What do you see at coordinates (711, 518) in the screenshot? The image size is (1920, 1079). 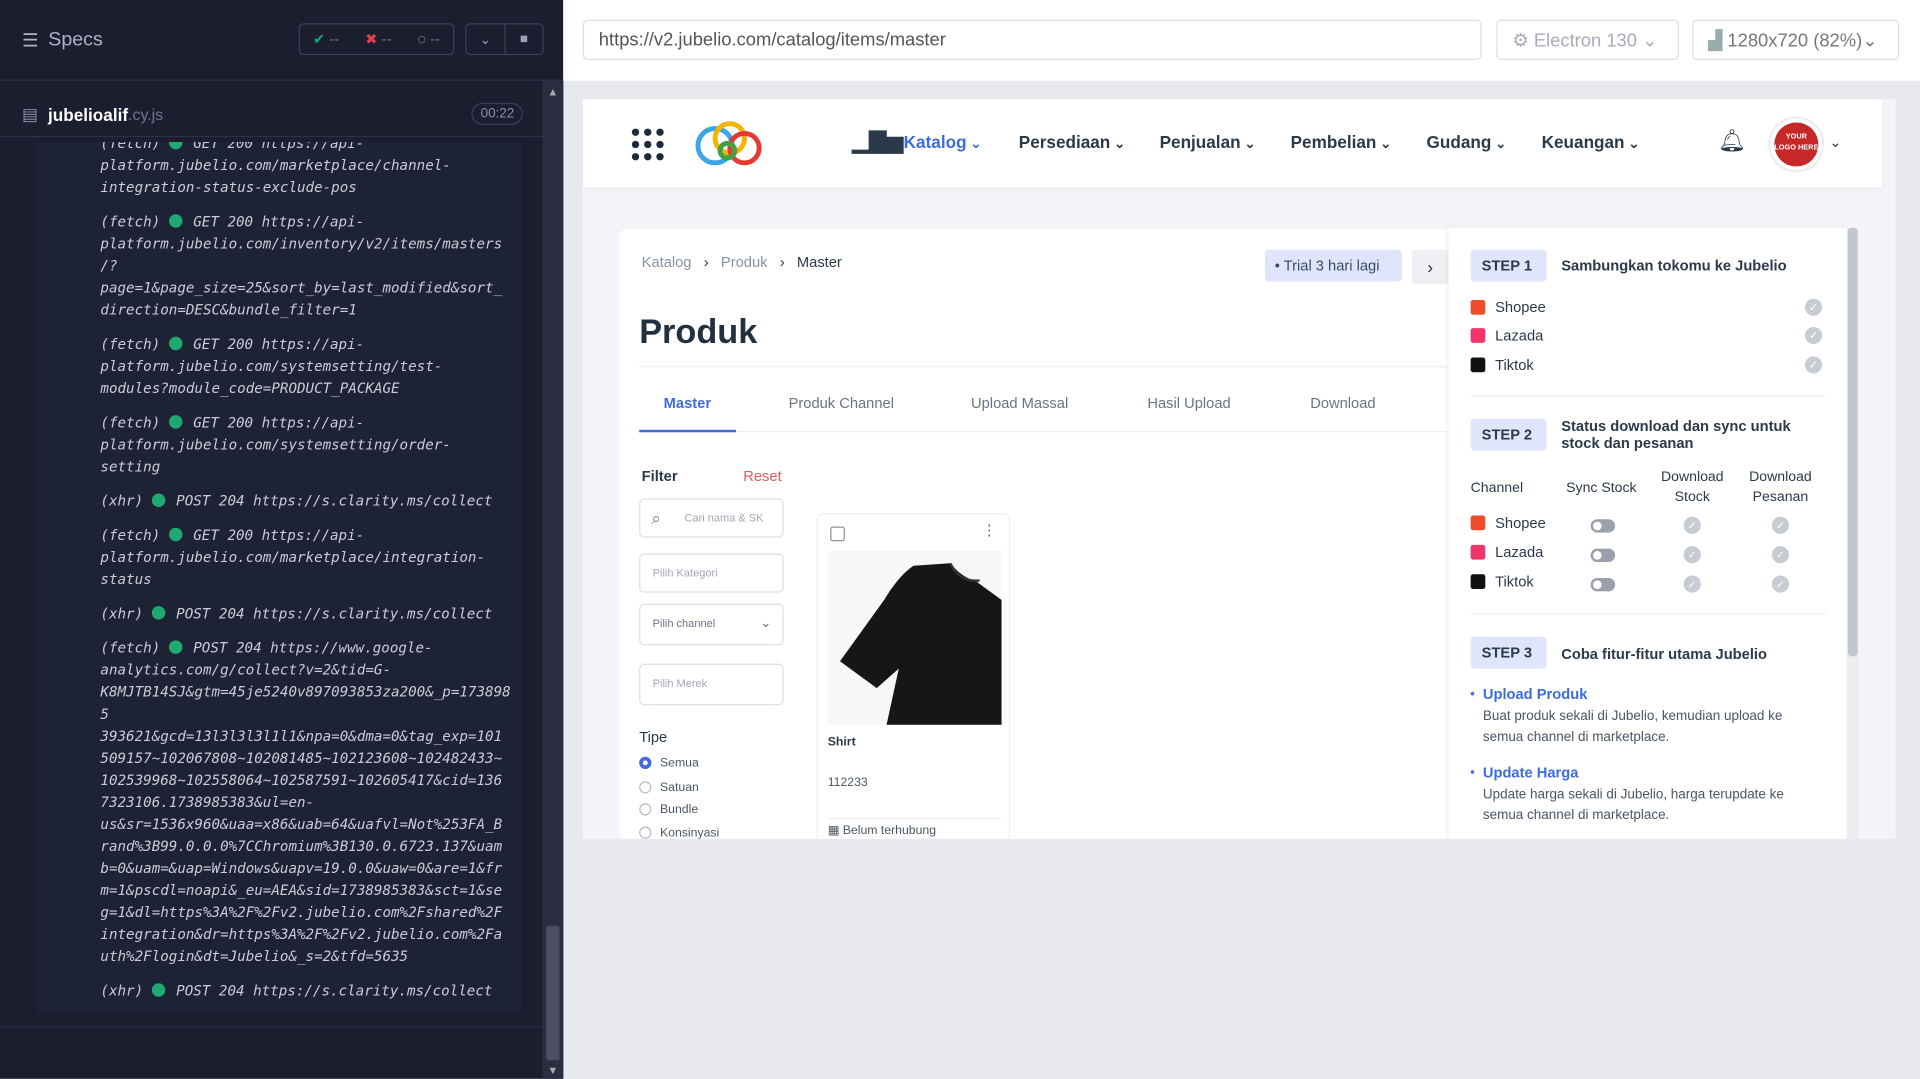 I see `search-input: ⌕ Cari nama & SK` at bounding box center [711, 518].